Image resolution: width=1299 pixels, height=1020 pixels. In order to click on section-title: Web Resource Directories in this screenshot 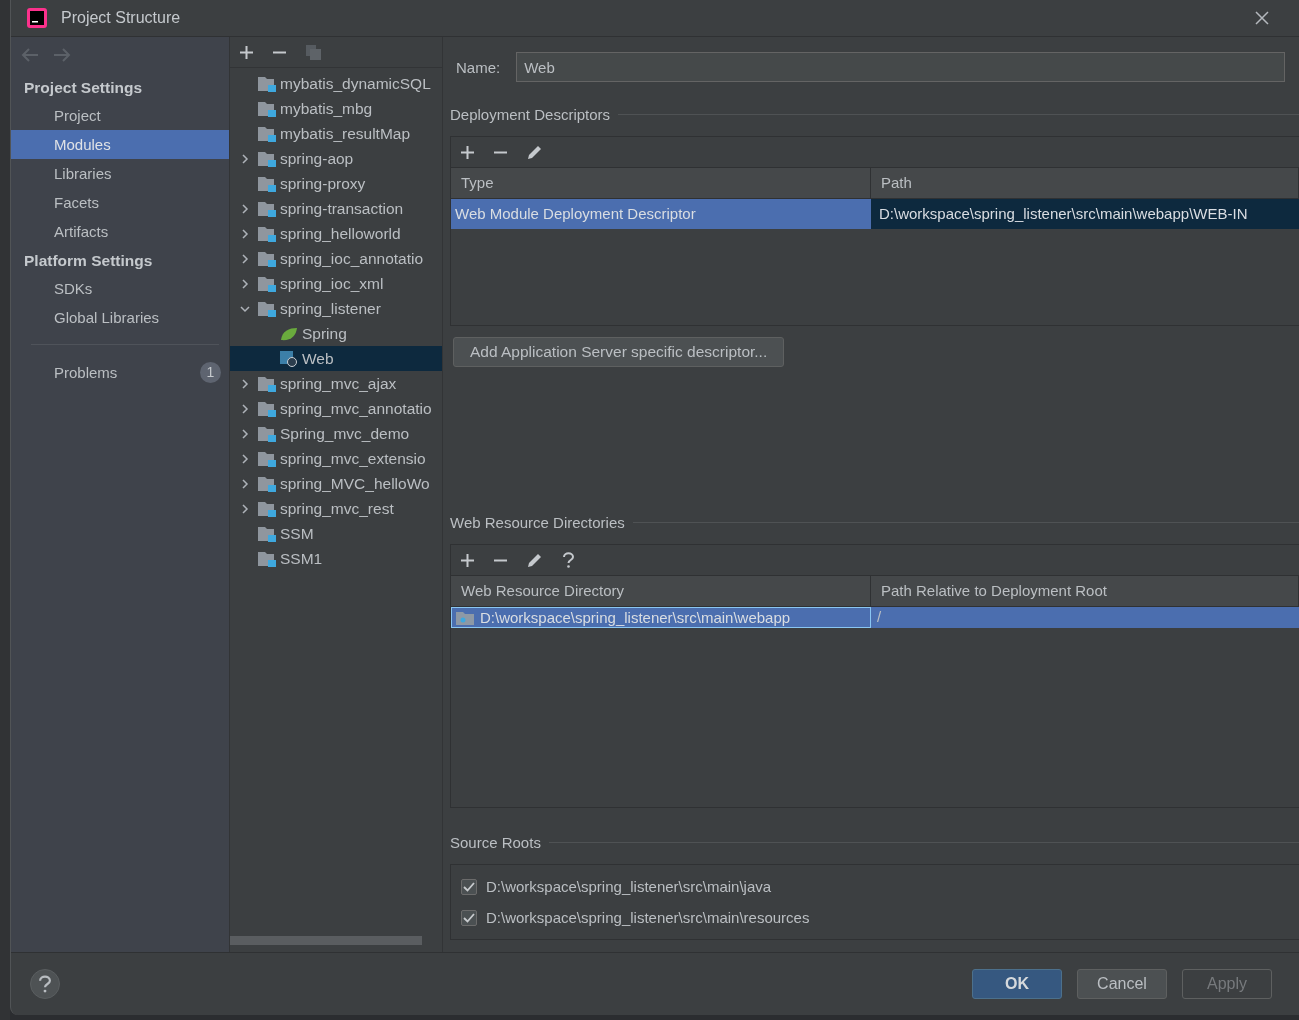, I will do `click(537, 522)`.